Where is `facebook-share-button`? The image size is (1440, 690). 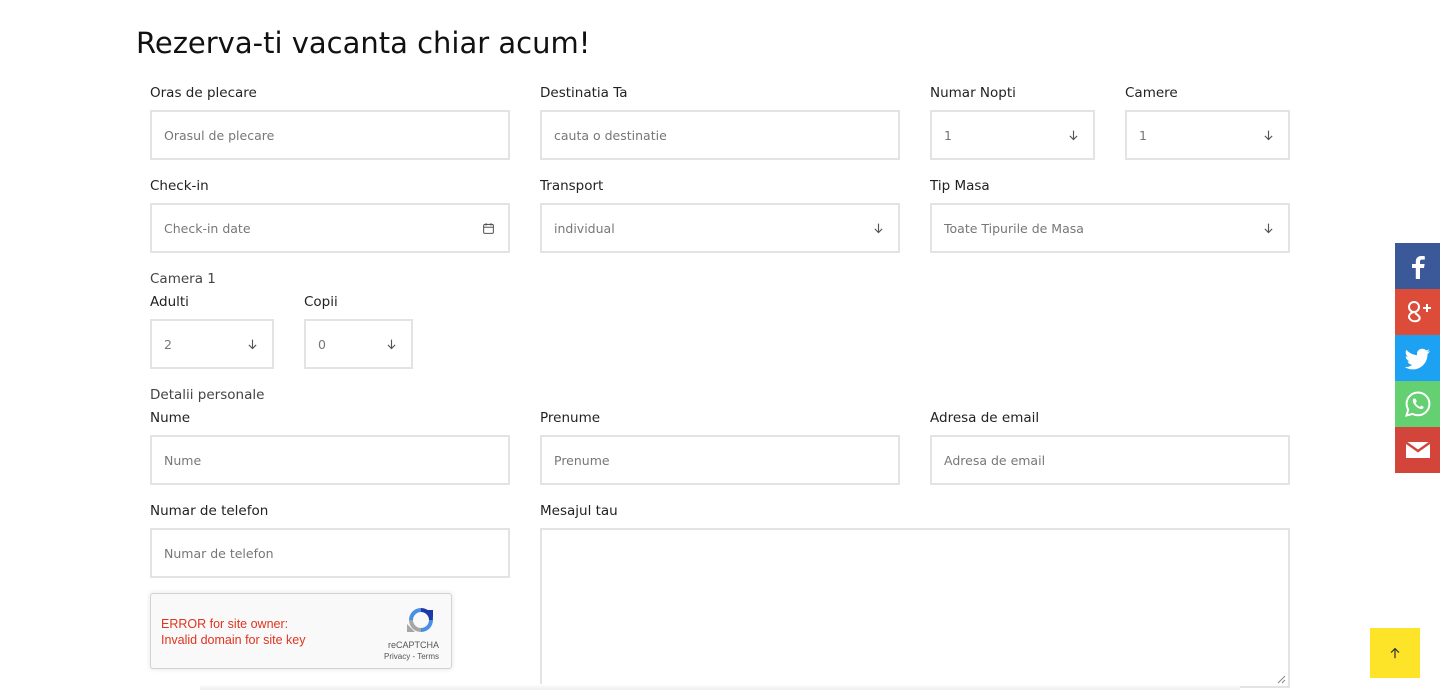
facebook-share-button is located at coordinates (1417, 266).